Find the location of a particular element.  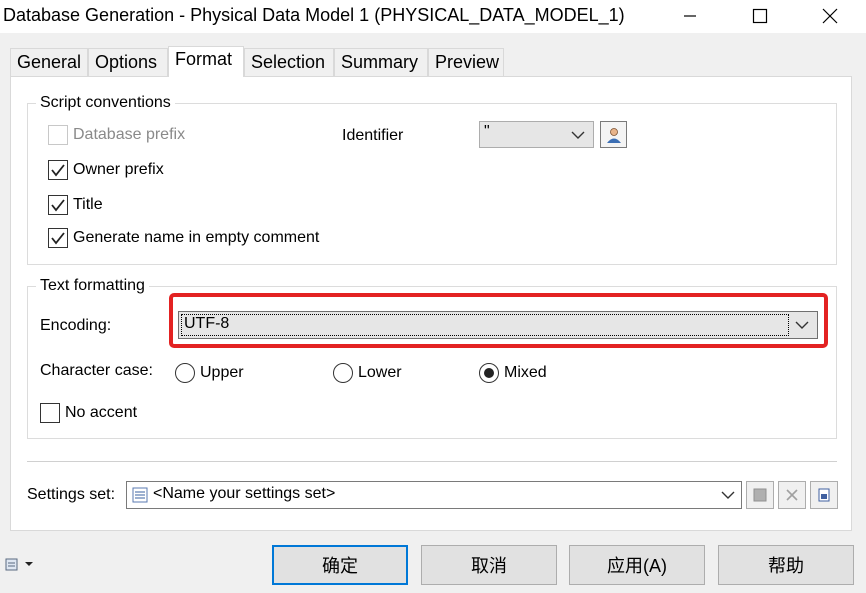

title-option: Title is located at coordinates (75, 205).